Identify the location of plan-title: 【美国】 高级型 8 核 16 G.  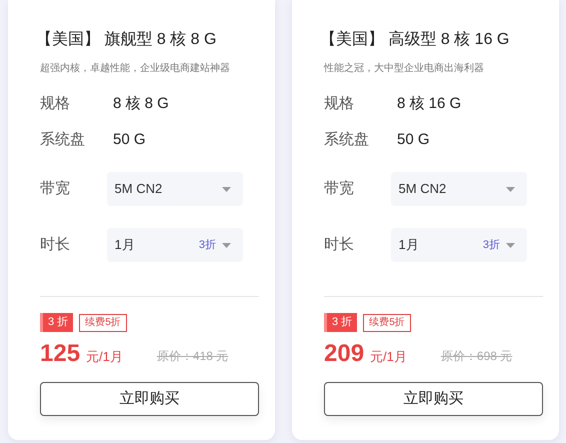
(415, 40).